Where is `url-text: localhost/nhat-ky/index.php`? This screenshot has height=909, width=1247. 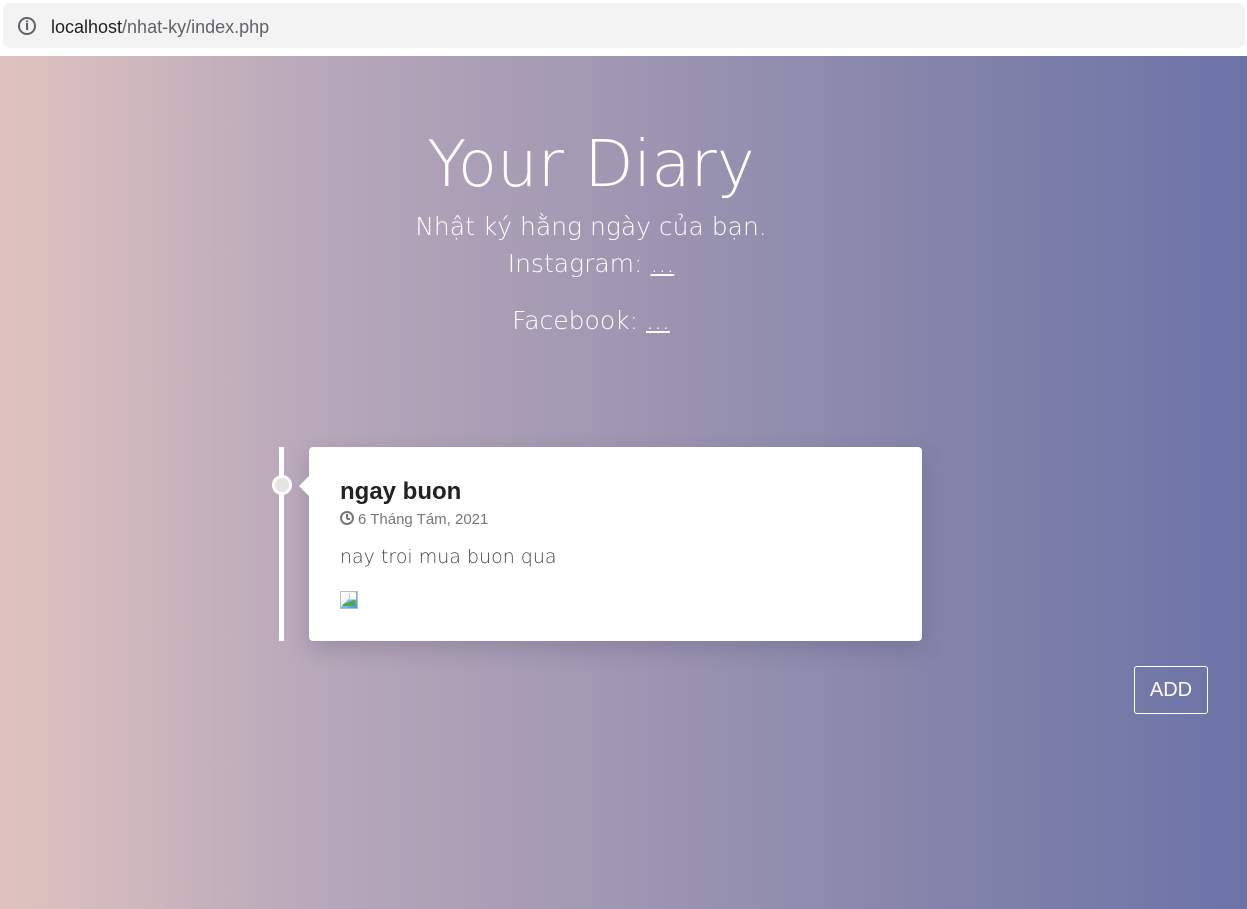
url-text: localhost/nhat-ky/index.php is located at coordinates (160, 27).